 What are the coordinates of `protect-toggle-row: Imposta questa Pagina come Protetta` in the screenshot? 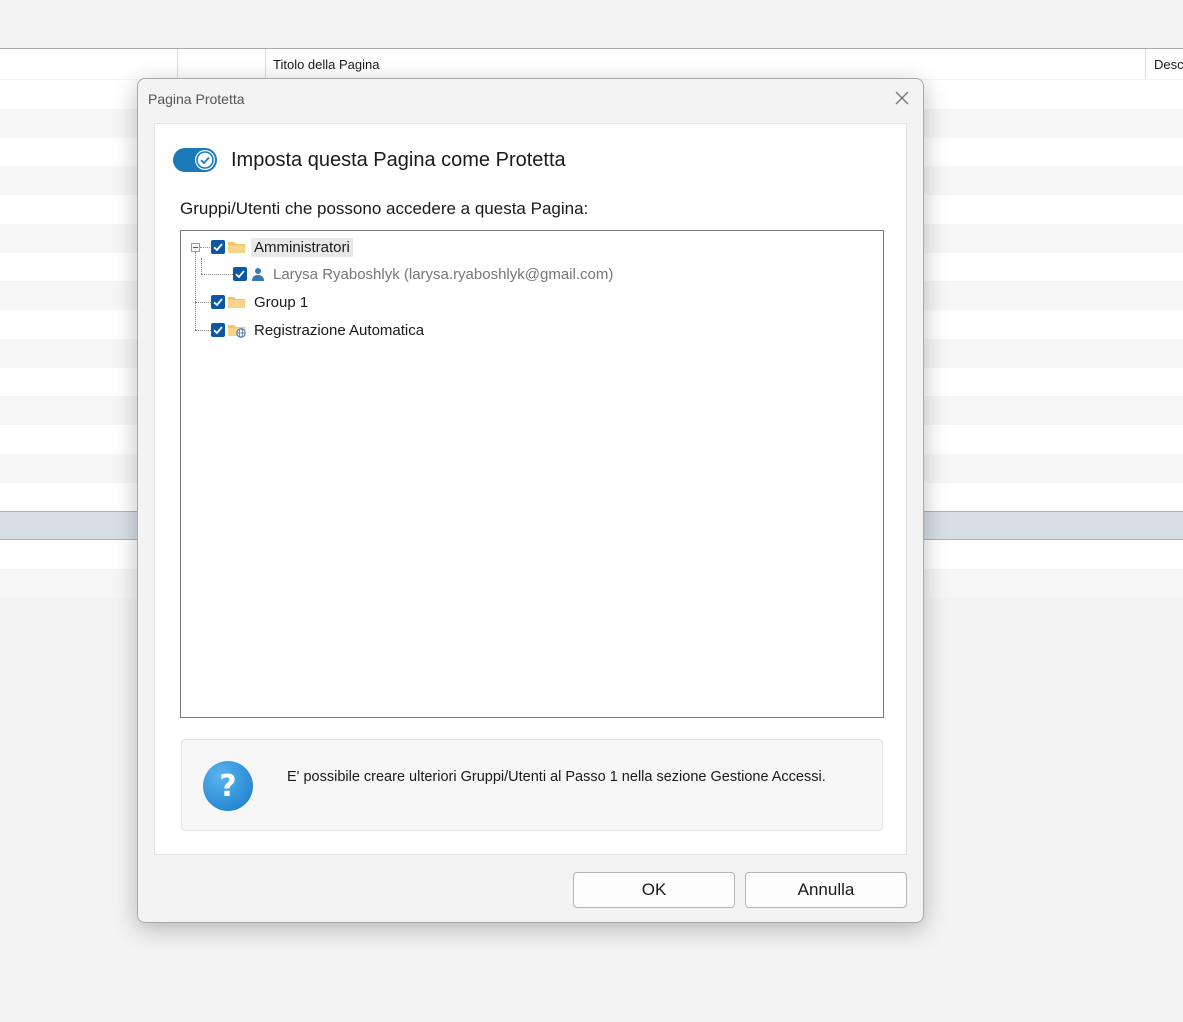 It's located at (369, 160).